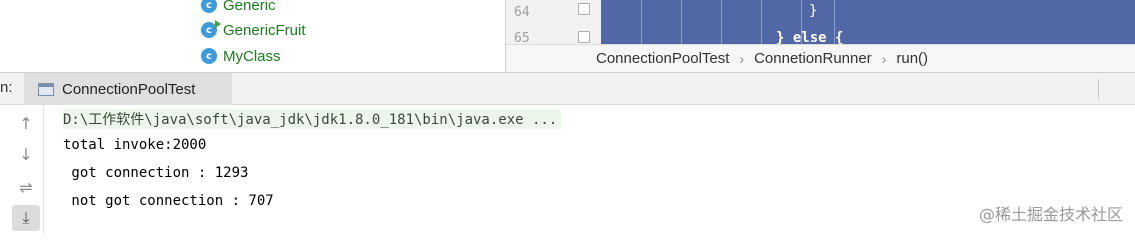 The image size is (1135, 240). Describe the element at coordinates (249, 7) in the screenshot. I see `tree-item-label: Generic` at that location.